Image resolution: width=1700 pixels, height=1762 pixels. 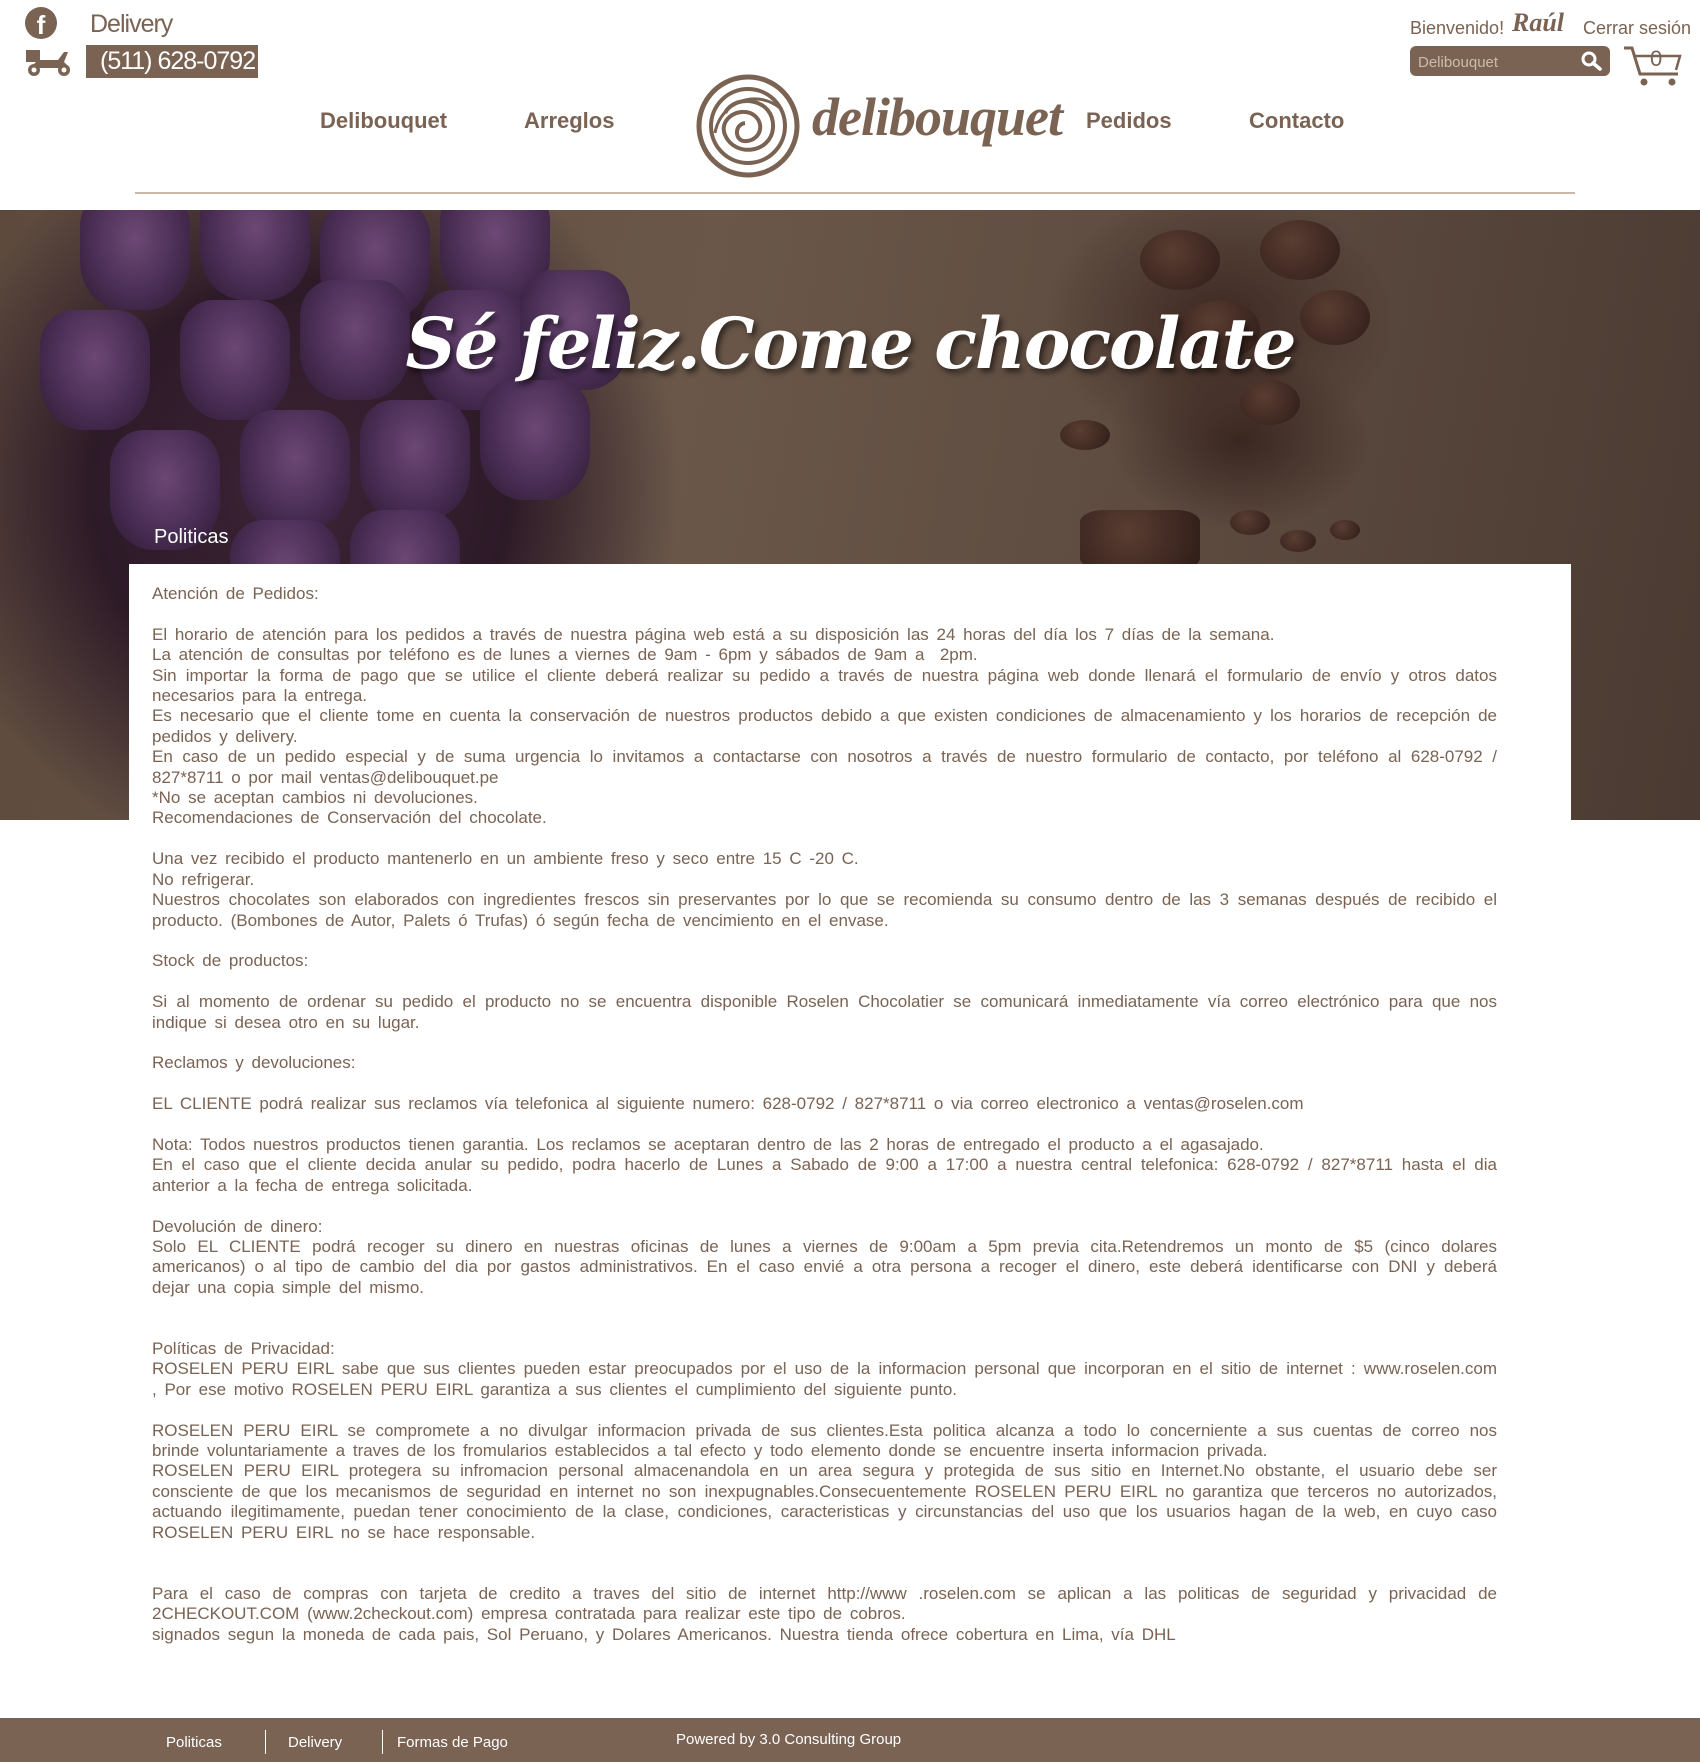 I want to click on nav-contacto: Contacto, so click(x=1296, y=121).